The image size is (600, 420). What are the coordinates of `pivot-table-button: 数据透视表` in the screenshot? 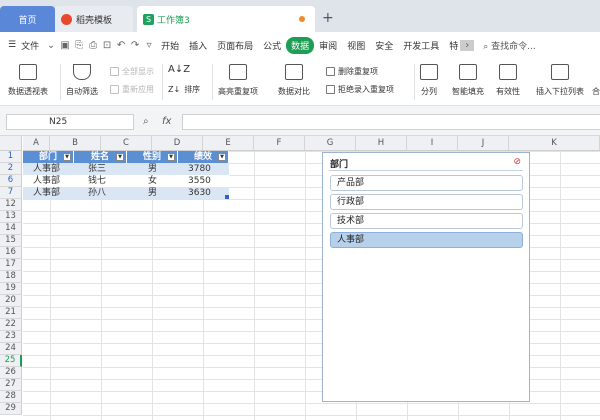 It's located at (28, 80).